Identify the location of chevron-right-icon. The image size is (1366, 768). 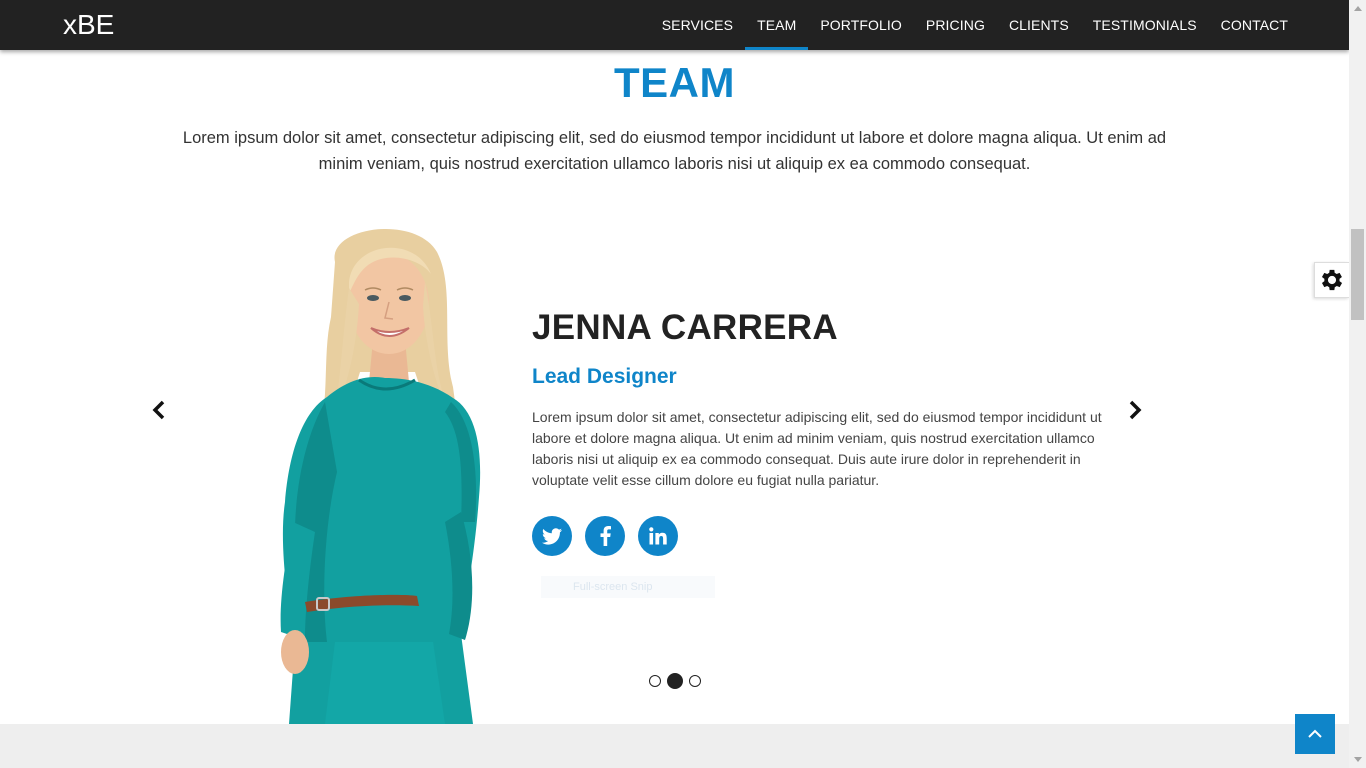
(1135, 410).